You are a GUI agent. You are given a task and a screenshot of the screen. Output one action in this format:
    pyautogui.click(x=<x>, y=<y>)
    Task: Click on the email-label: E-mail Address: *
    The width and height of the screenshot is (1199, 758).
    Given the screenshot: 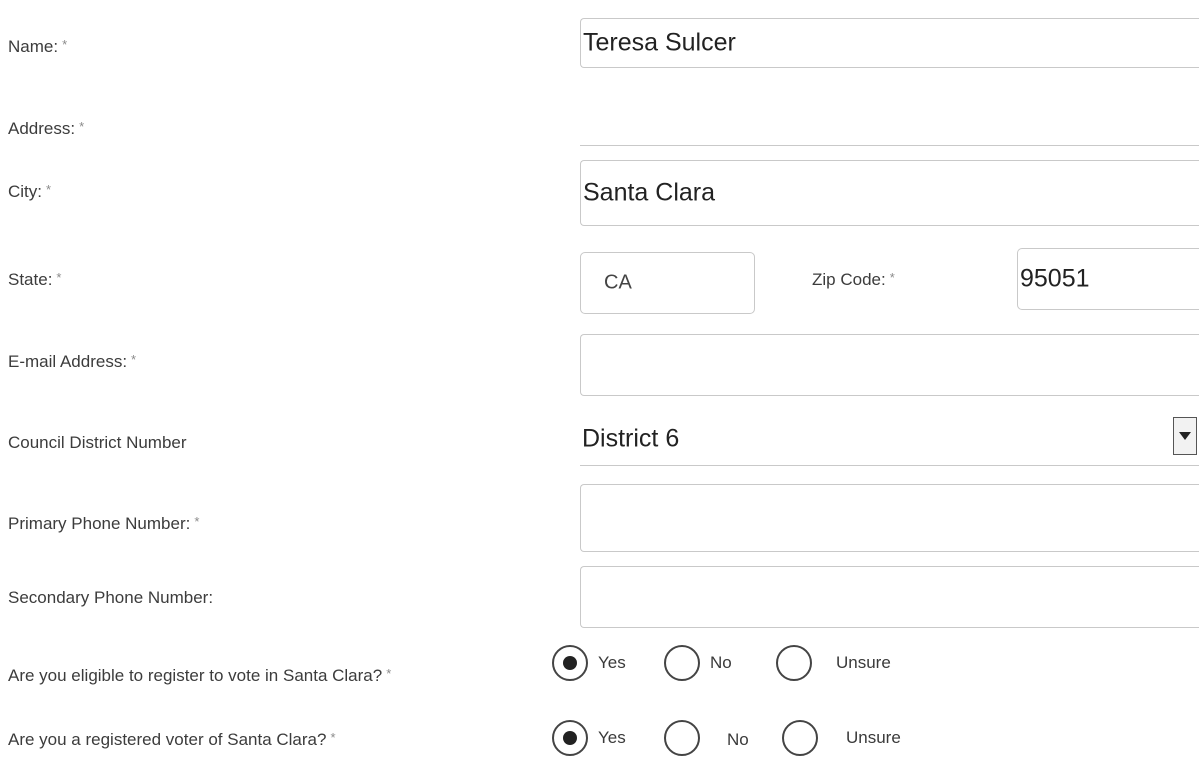 What is the action you would take?
    pyautogui.click(x=72, y=362)
    